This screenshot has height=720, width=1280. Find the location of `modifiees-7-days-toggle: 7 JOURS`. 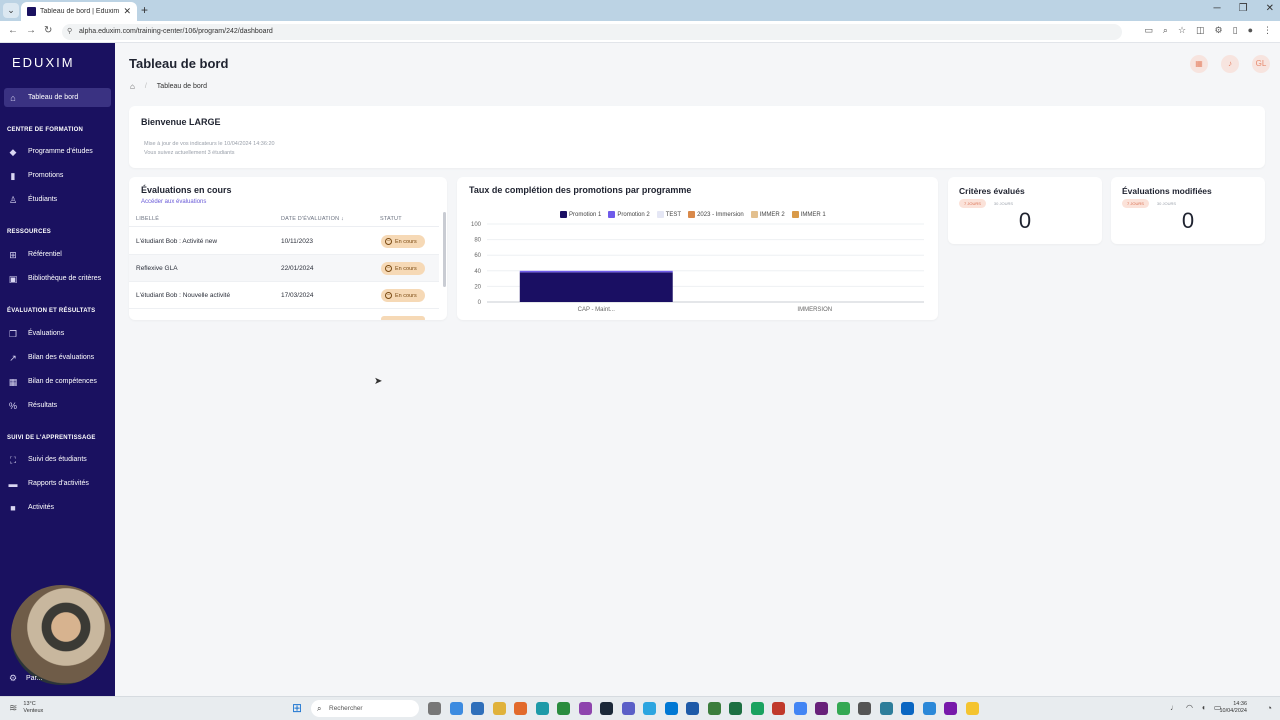

modifiees-7-days-toggle: 7 JOURS is located at coordinates (1135, 203).